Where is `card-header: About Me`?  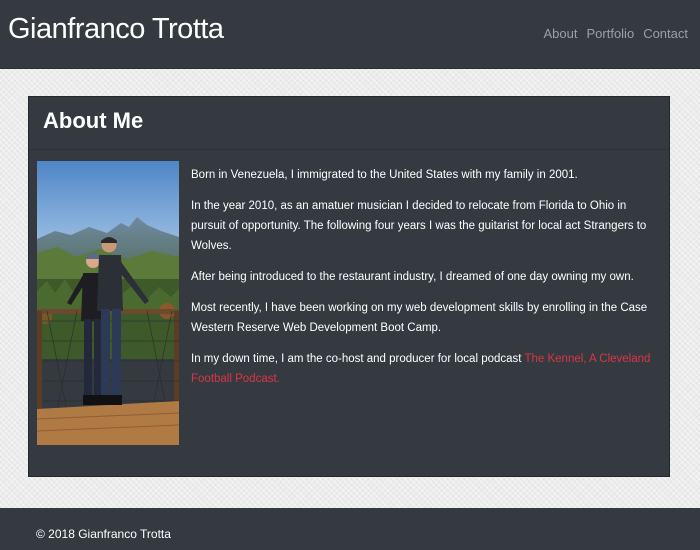
card-header: About Me is located at coordinates (349, 123).